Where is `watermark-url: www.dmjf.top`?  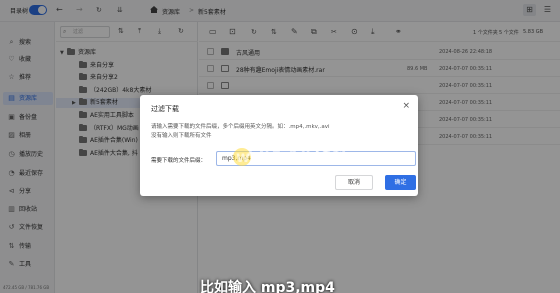
watermark-url: www.dmjf.top is located at coordinates (301, 157).